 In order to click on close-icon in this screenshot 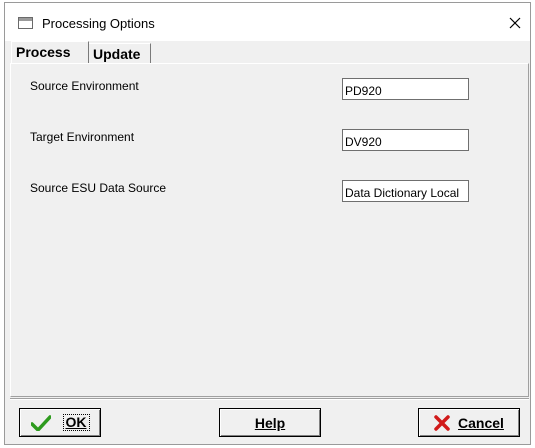, I will do `click(515, 23)`.